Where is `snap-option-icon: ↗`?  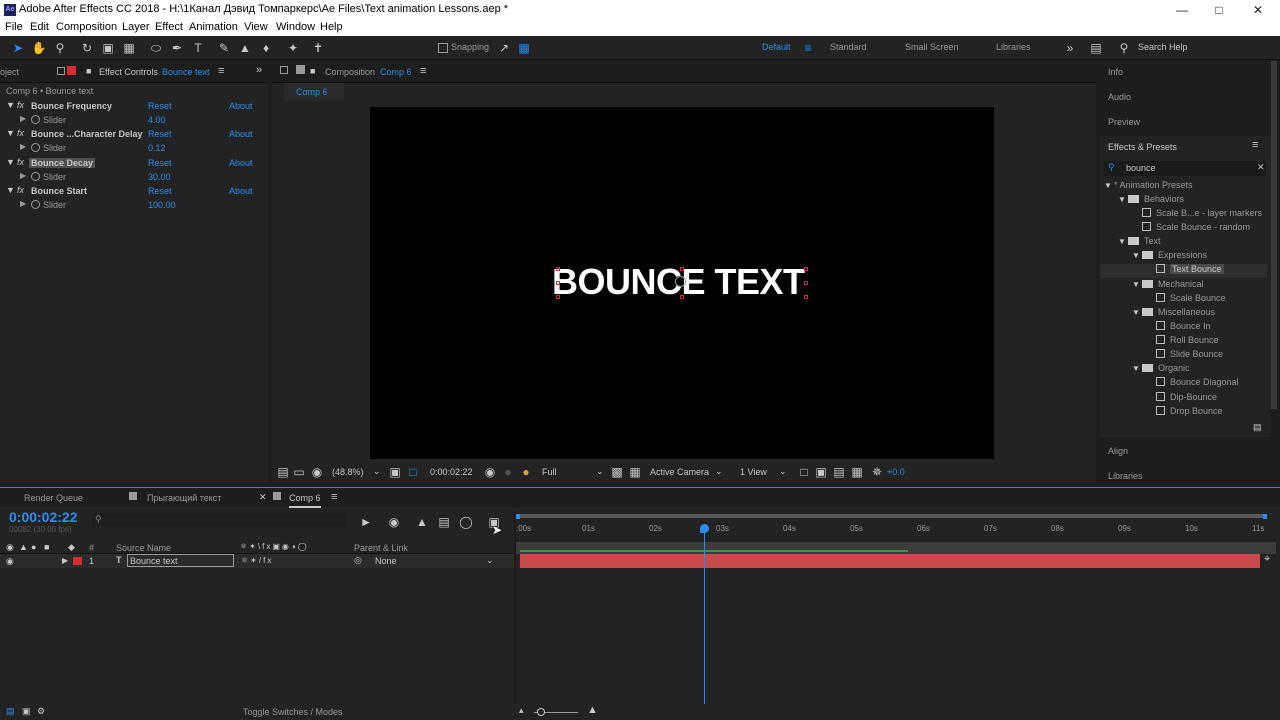
snap-option-icon: ↗ is located at coordinates (504, 48).